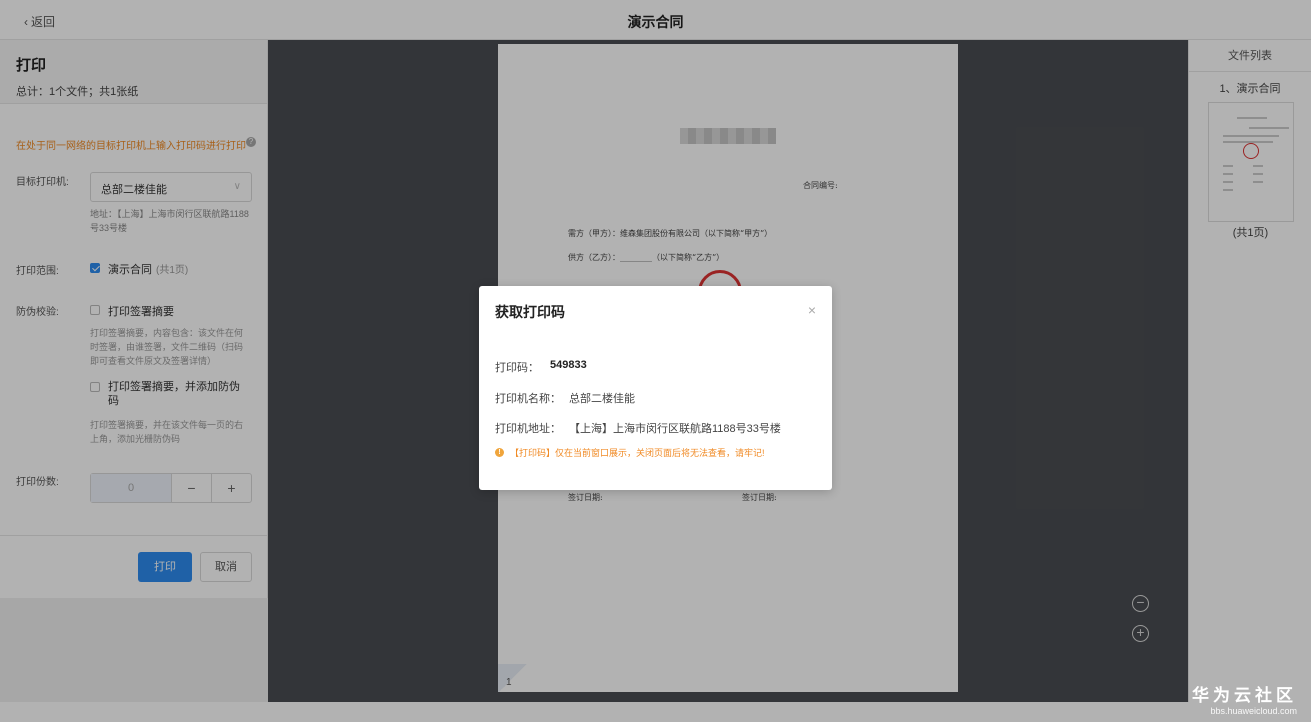 This screenshot has height=722, width=1311. Describe the element at coordinates (528, 429) in the screenshot. I see `printer-addr-label: 打印机地址：` at that location.